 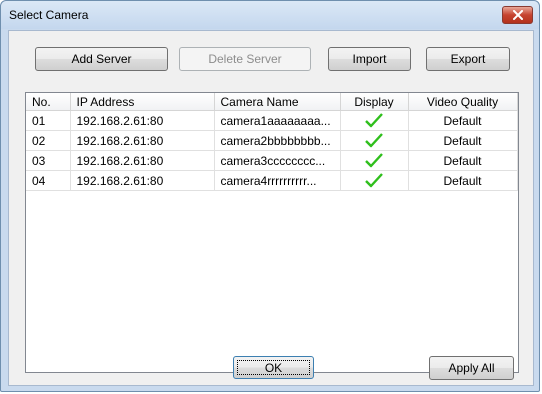 I want to click on column-header-display: Display, so click(x=374, y=102).